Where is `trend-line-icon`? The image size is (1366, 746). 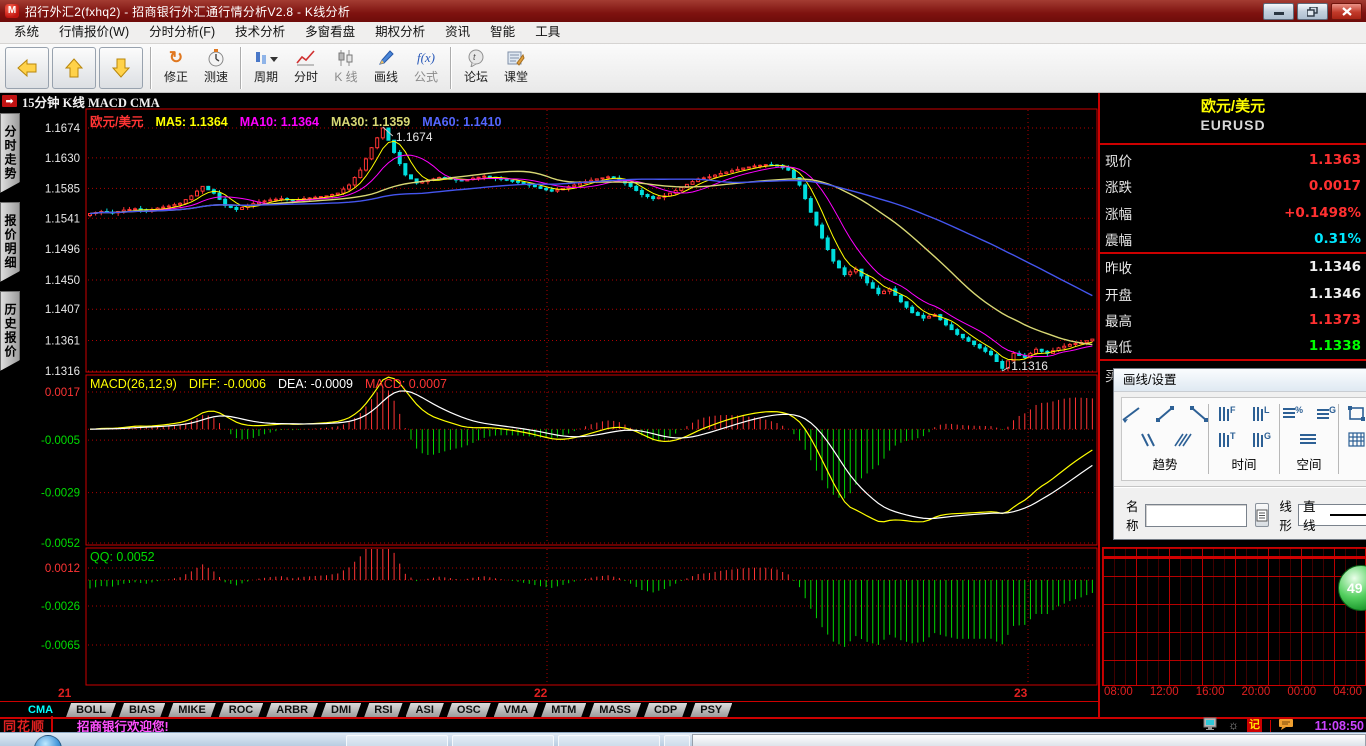 trend-line-icon is located at coordinates (1131, 414).